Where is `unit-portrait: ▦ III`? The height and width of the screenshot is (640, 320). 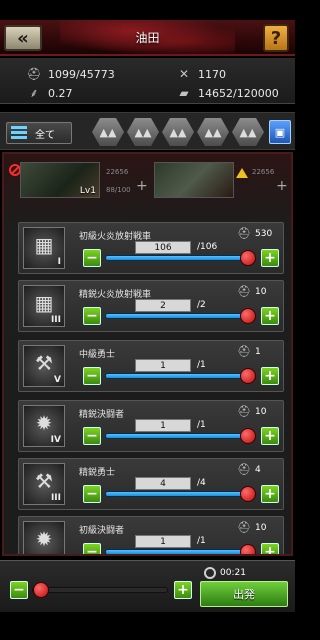
unit-portrait: ▦ III is located at coordinates (44, 306).